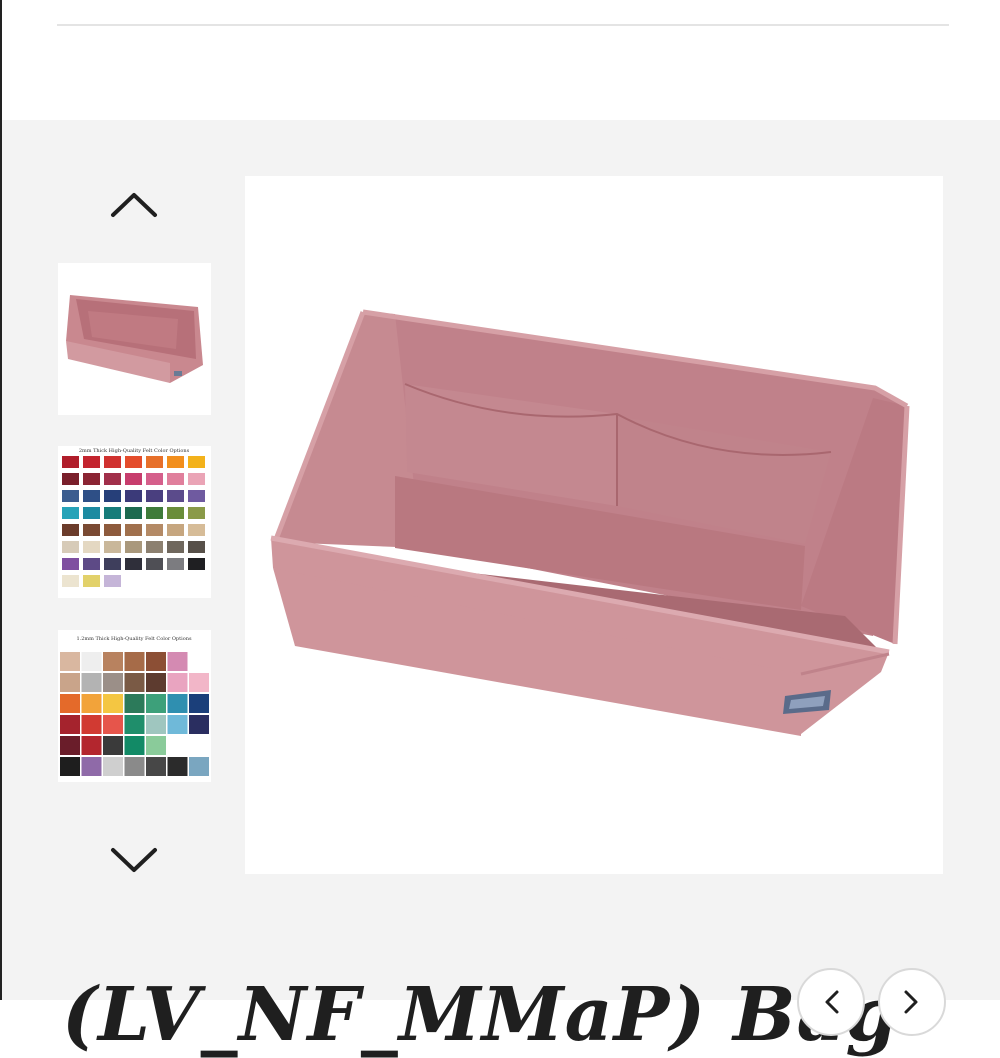  What do you see at coordinates (134, 860) in the screenshot?
I see `thumbnails-down-button` at bounding box center [134, 860].